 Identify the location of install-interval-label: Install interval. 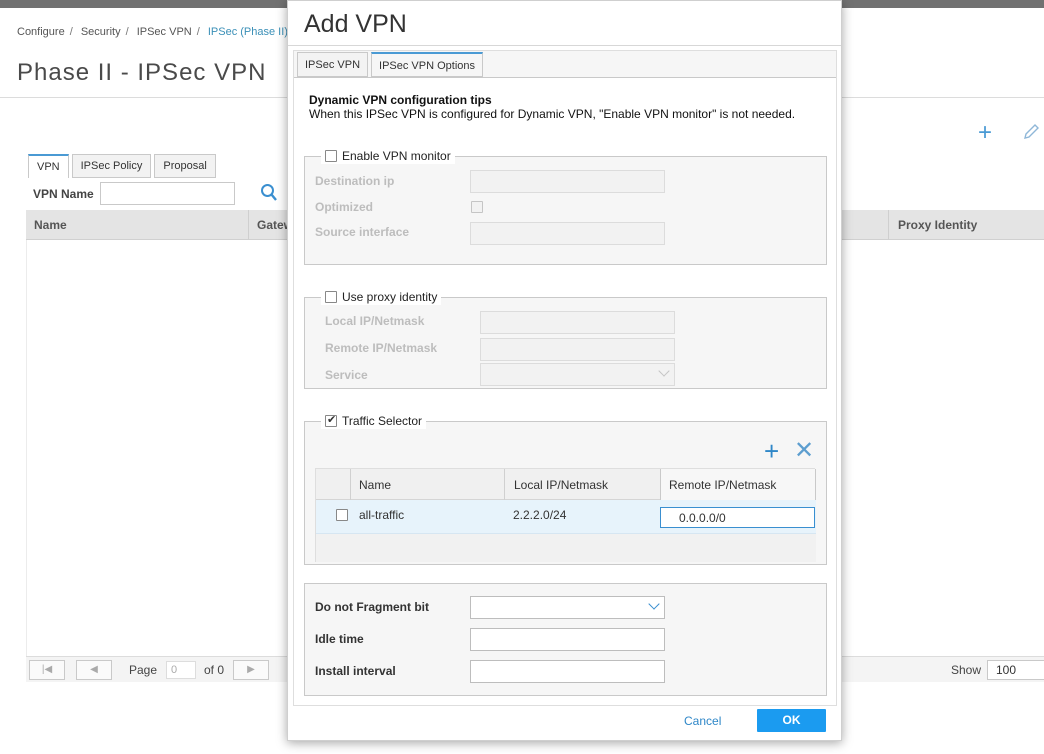
(355, 671).